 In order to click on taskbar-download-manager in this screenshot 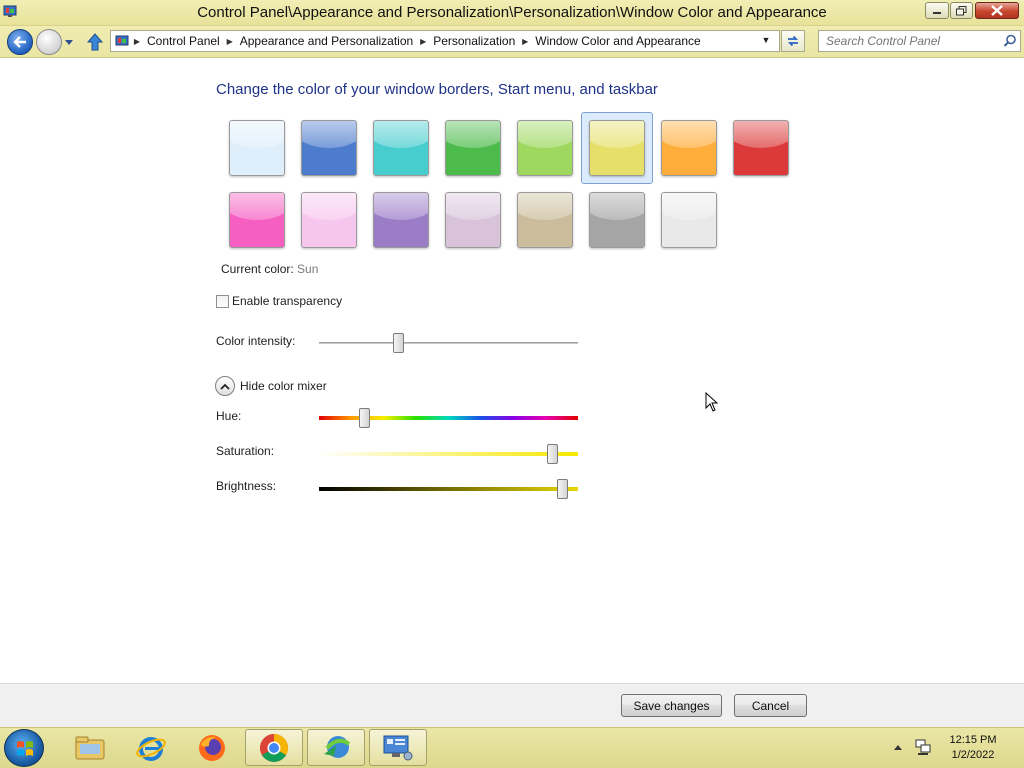, I will do `click(336, 747)`.